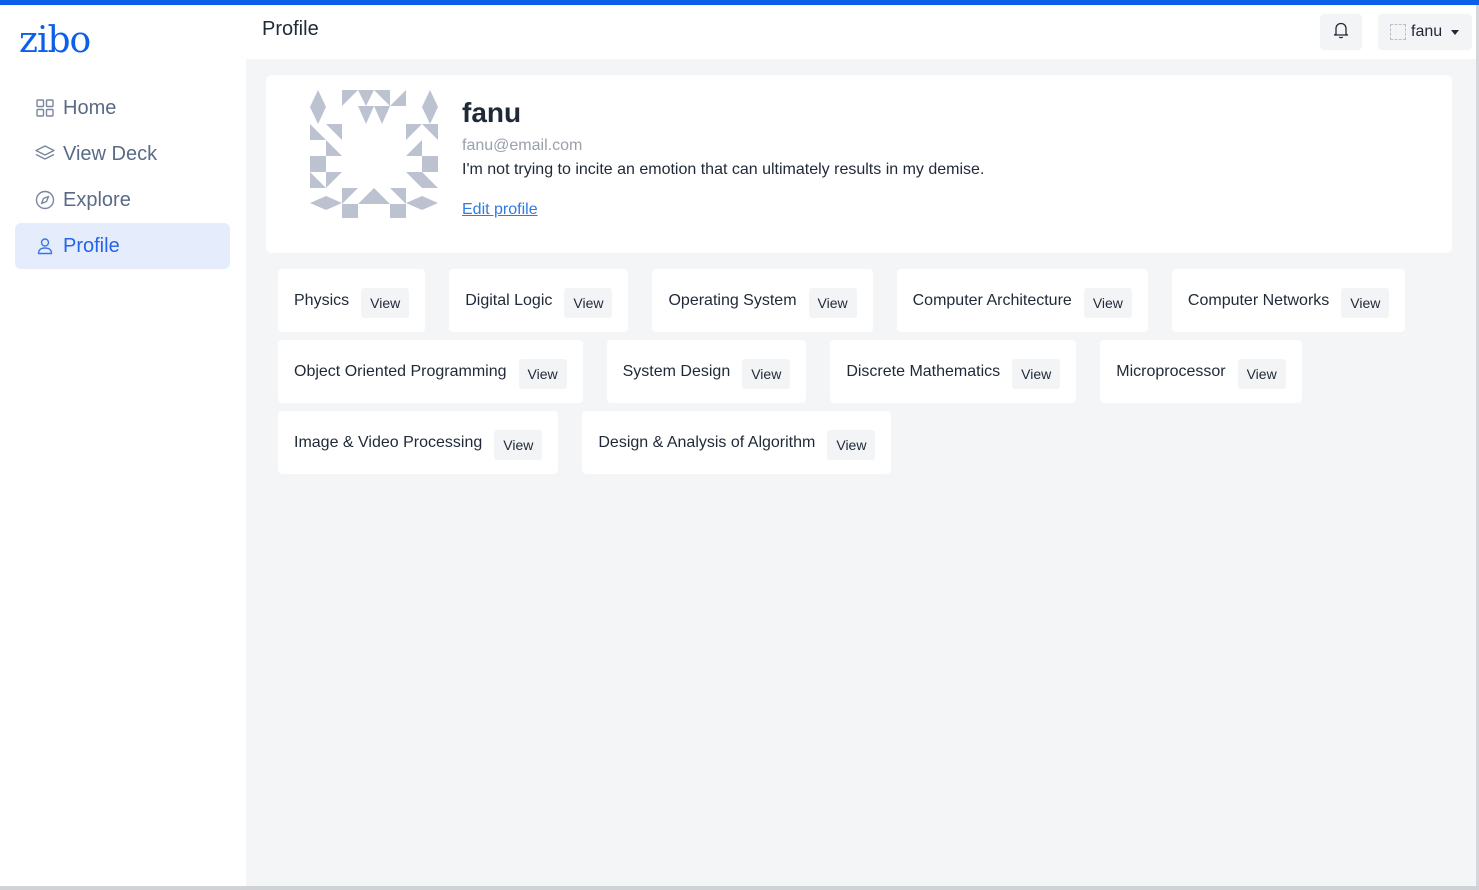 Image resolution: width=1479 pixels, height=890 pixels. I want to click on sidebar-item-label: View Deck, so click(110, 153).